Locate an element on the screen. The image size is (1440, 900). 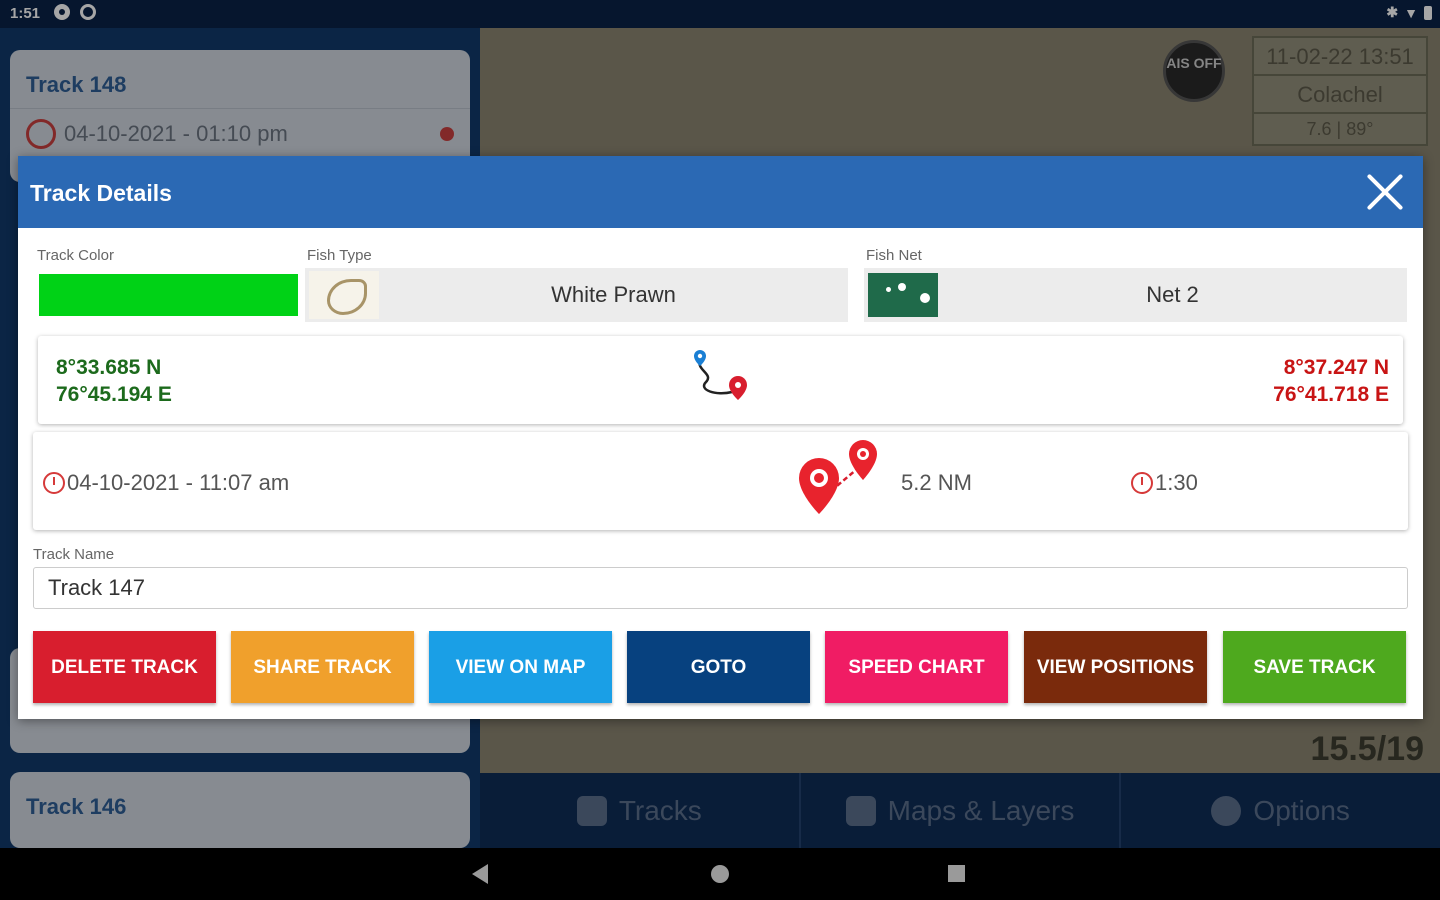
home-icon is located at coordinates (720, 874).